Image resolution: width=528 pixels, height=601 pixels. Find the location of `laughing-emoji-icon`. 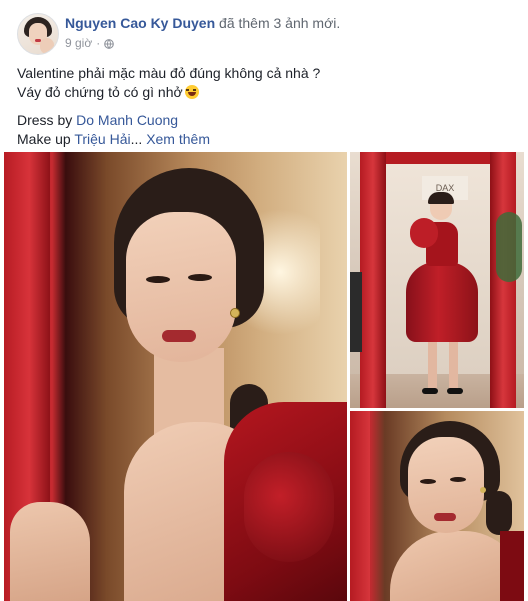

laughing-emoji-icon is located at coordinates (191, 92).